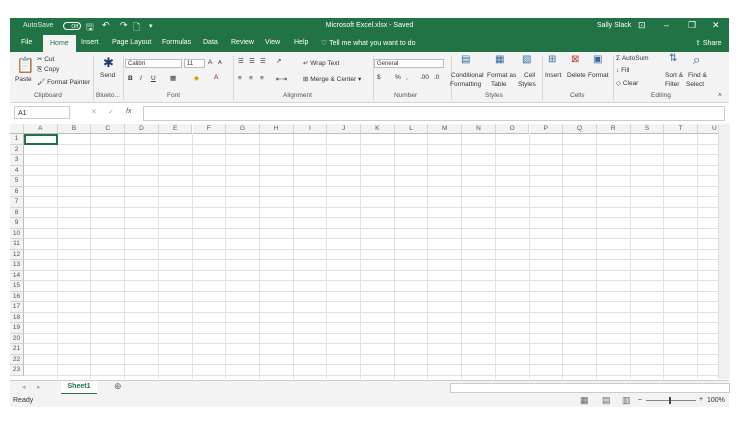 The height and width of the screenshot is (425, 740). What do you see at coordinates (398, 77) in the screenshot?
I see `percent-button: %` at bounding box center [398, 77].